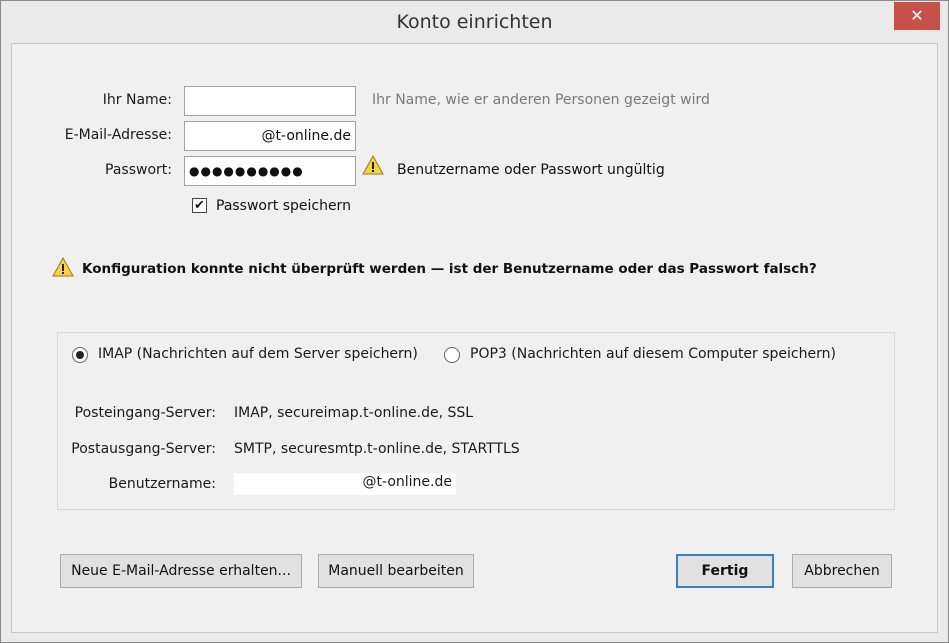 The width and height of the screenshot is (949, 643). I want to click on outgoing-server-label: Postausgang-Server:, so click(143, 449).